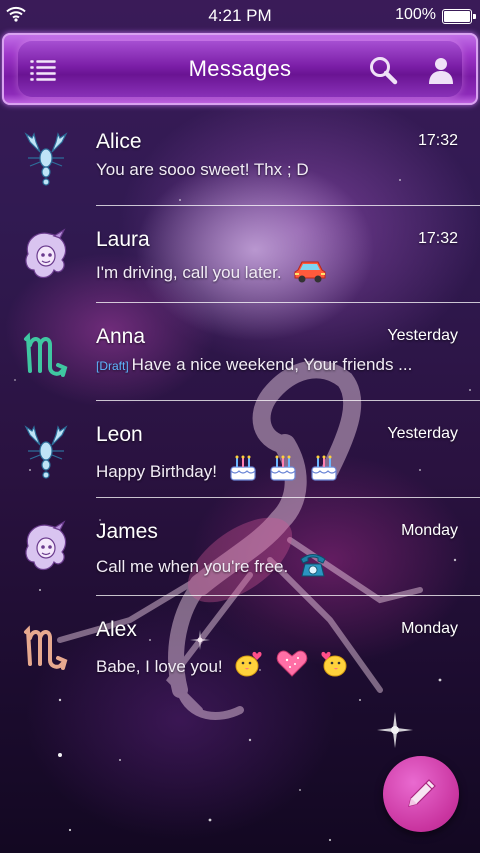 The width and height of the screenshot is (480, 853). I want to click on contact-name: Anna, so click(121, 336).